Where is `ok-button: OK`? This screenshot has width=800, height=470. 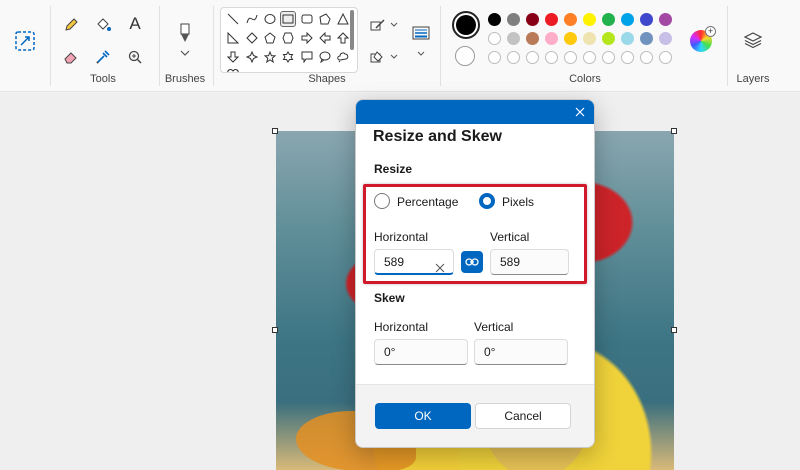
ok-button: OK is located at coordinates (423, 416).